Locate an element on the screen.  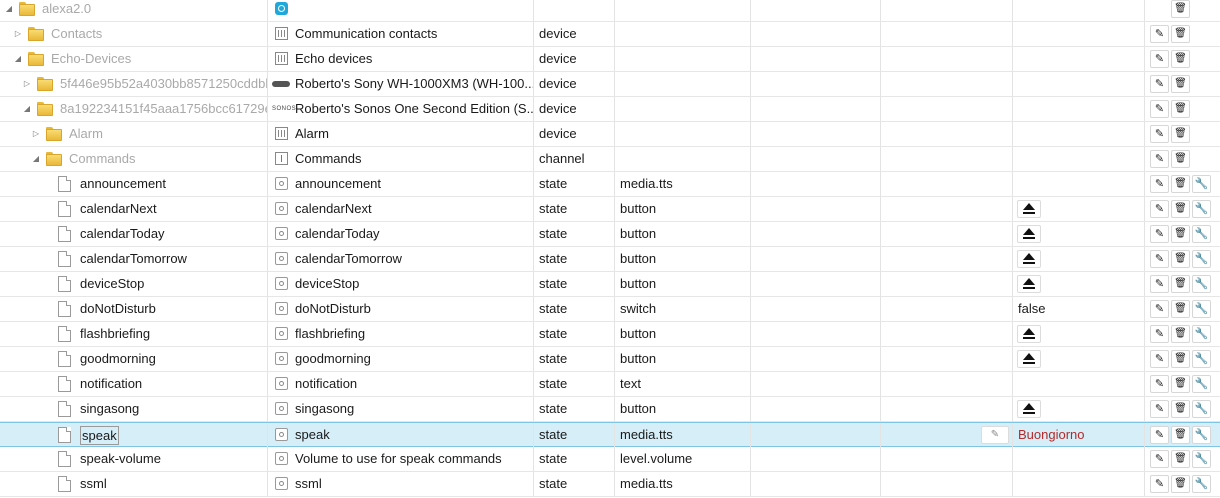
tree-row: deviceStop deviceStop state button ✎ 🗑 🔧 is located at coordinates (610, 284).